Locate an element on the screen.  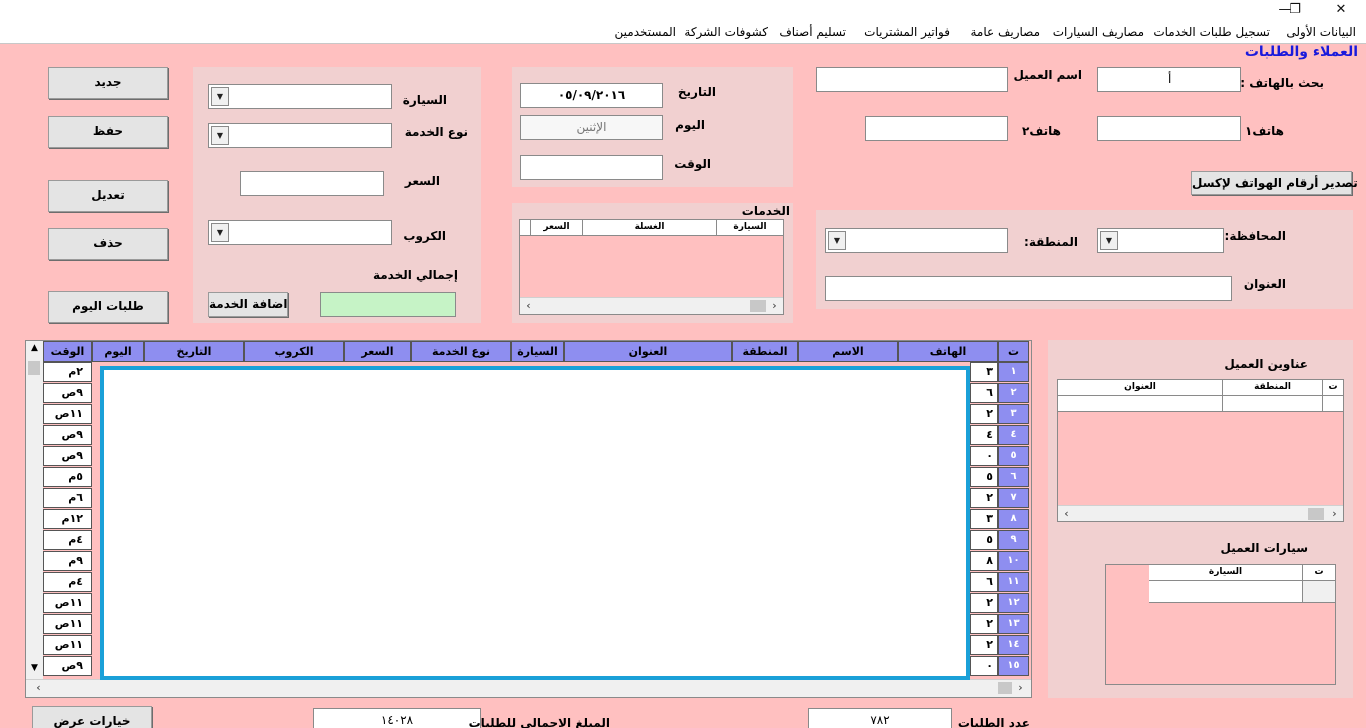
row-number: ٩ is located at coordinates (1013, 540).